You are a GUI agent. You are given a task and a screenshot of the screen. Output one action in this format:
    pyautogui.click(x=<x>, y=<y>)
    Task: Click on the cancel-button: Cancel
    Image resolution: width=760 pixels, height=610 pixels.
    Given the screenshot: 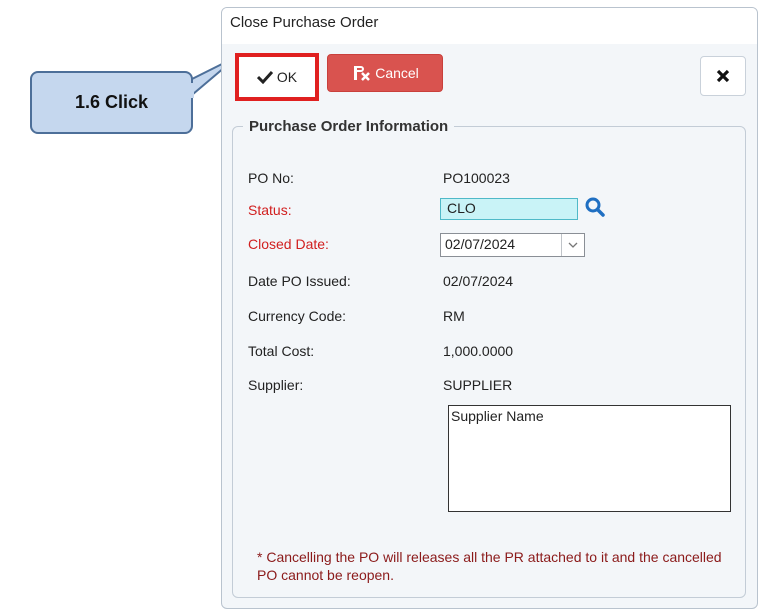 What is the action you would take?
    pyautogui.click(x=385, y=73)
    